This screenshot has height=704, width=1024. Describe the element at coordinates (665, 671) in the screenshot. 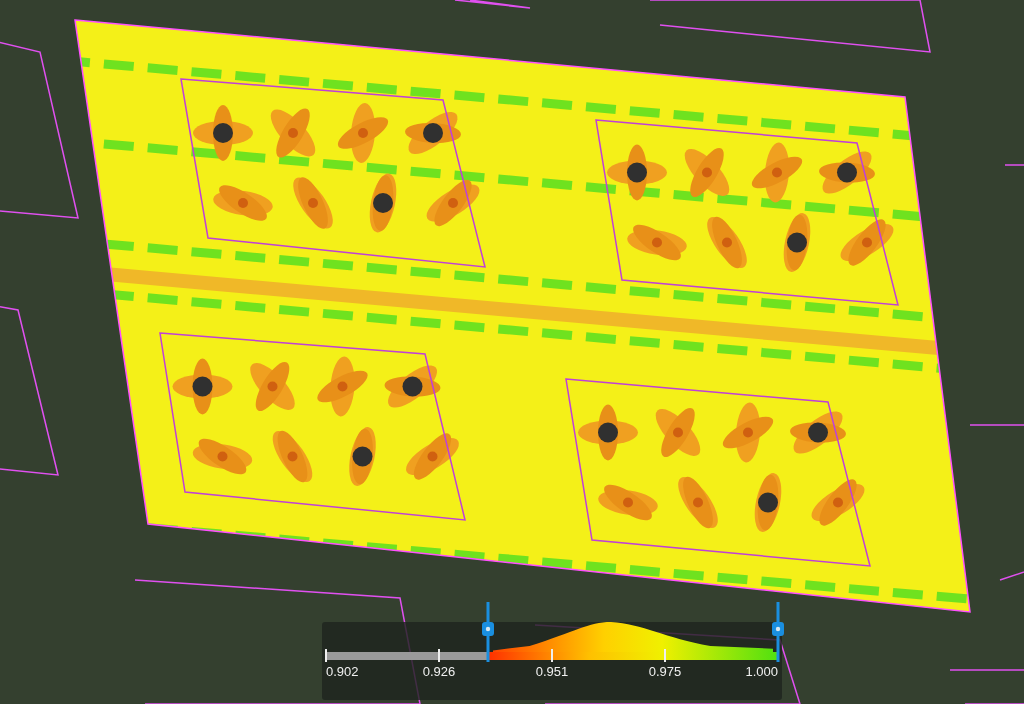

I see `scale-tick-label: 0.975` at that location.